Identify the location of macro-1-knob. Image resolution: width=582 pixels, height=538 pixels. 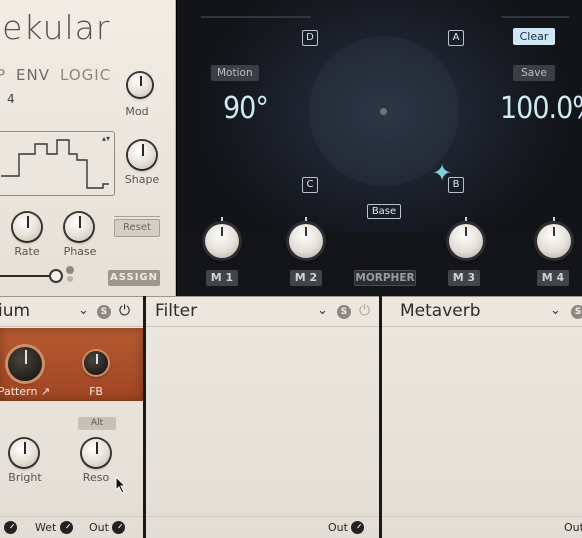
(222, 237).